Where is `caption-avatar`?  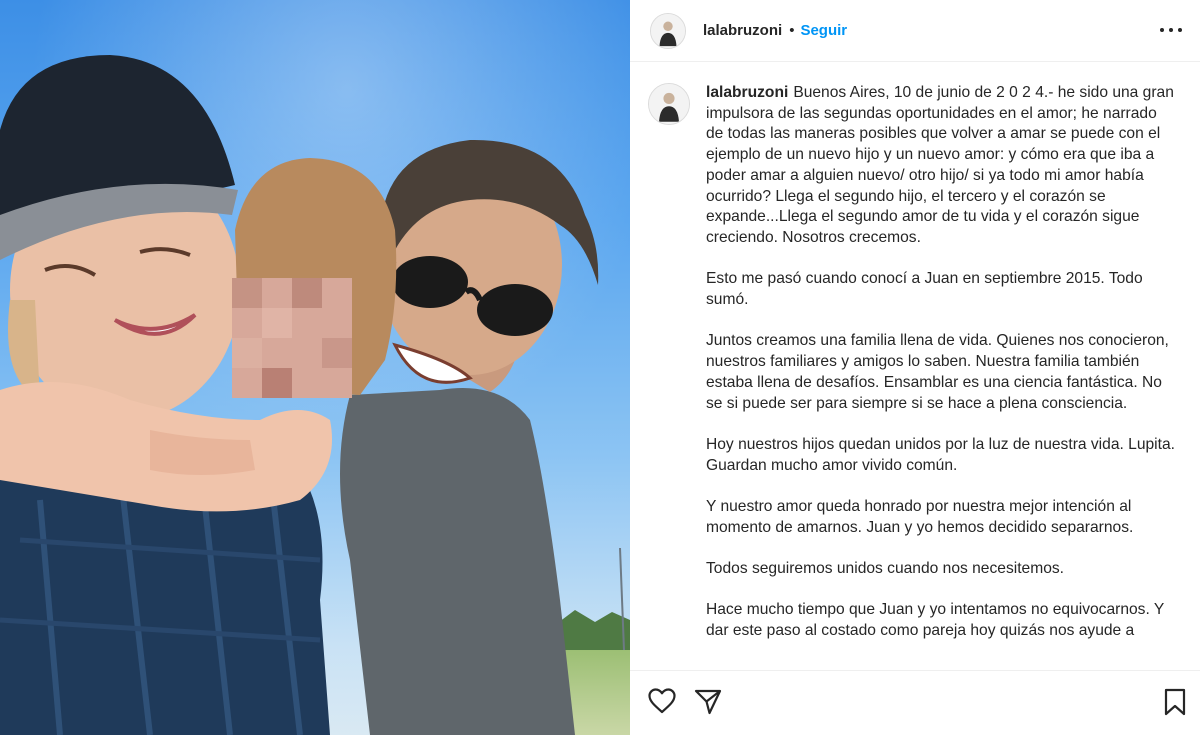
caption-avatar is located at coordinates (669, 104).